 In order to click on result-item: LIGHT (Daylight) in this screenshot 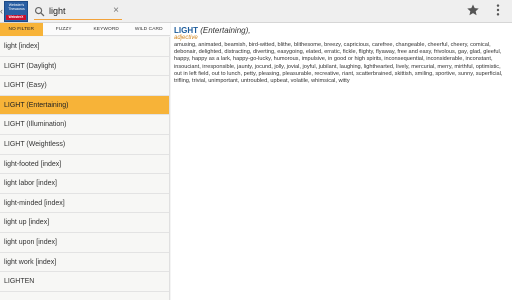, I will do `click(84, 67)`.